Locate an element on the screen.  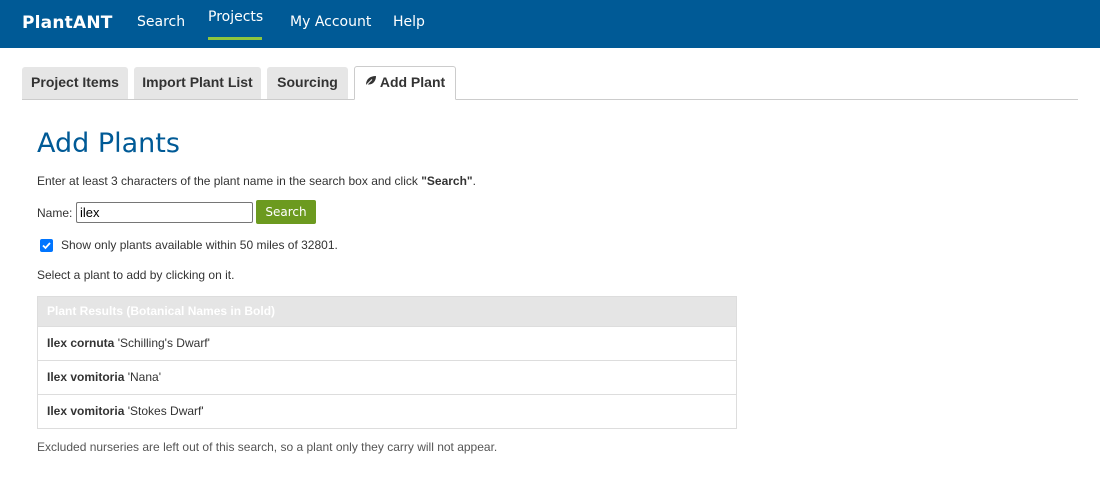
results-header: Plant Results (Botanical Names in Bold) is located at coordinates (387, 312).